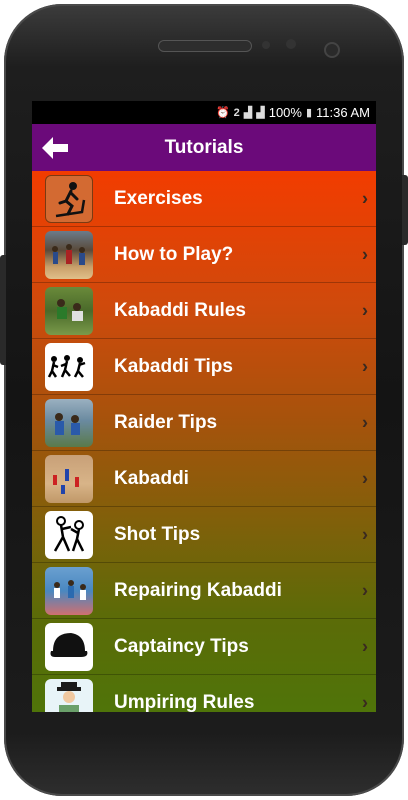 Image resolution: width=408 pixels, height=800 pixels. What do you see at coordinates (204, 535) in the screenshot?
I see `list-item: Shot Tips ›` at bounding box center [204, 535].